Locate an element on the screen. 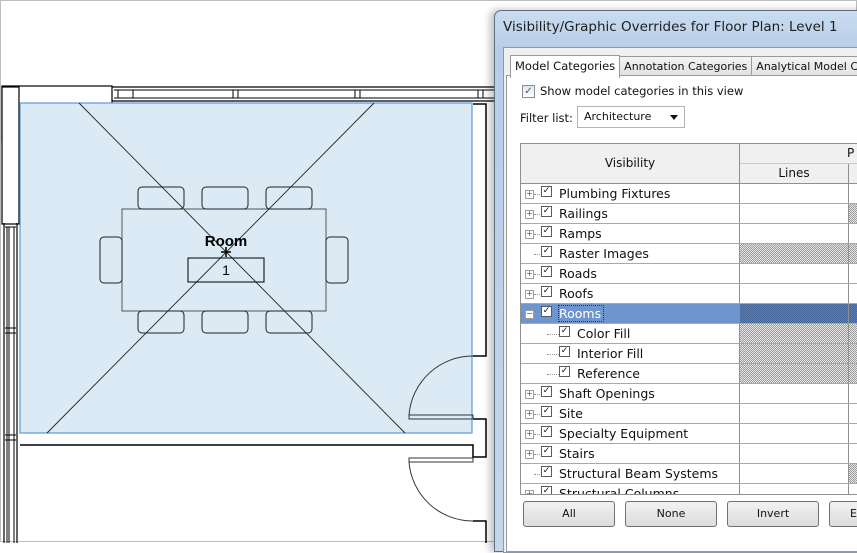 This screenshot has width=857, height=553. expand-all-button: Ex is located at coordinates (843, 514).